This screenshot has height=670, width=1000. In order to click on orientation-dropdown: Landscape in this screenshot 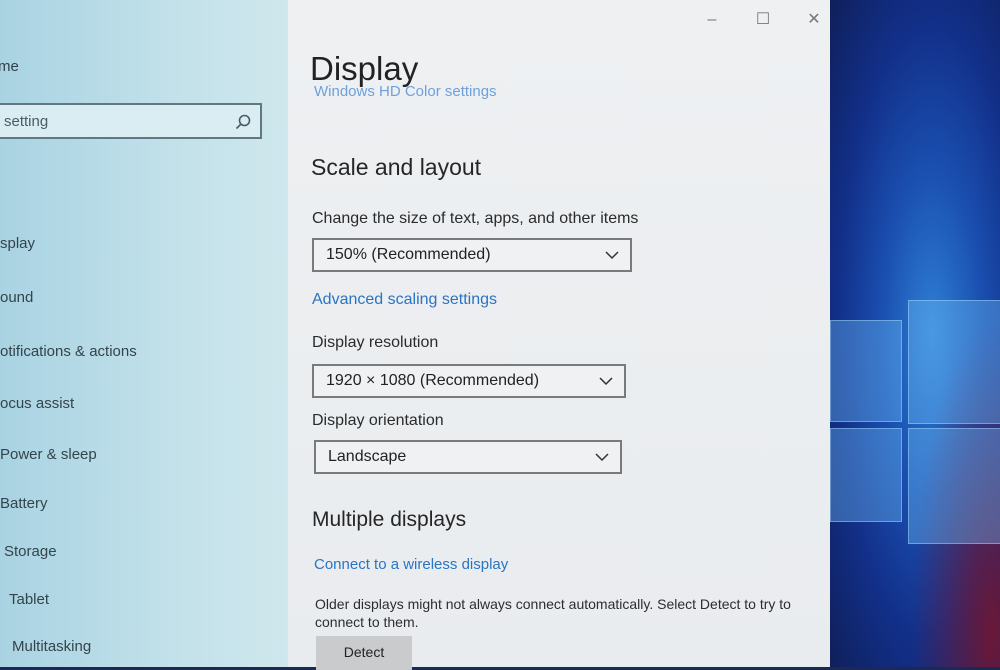, I will do `click(468, 457)`.